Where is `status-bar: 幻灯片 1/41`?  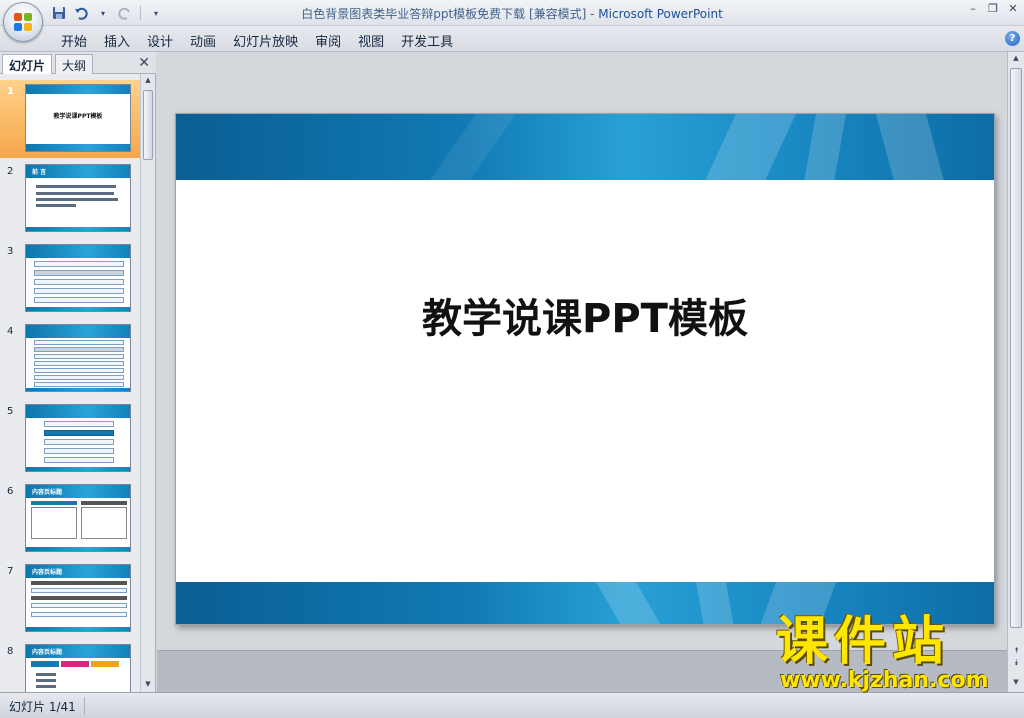
status-bar: 幻灯片 1/41 is located at coordinates (512, 705).